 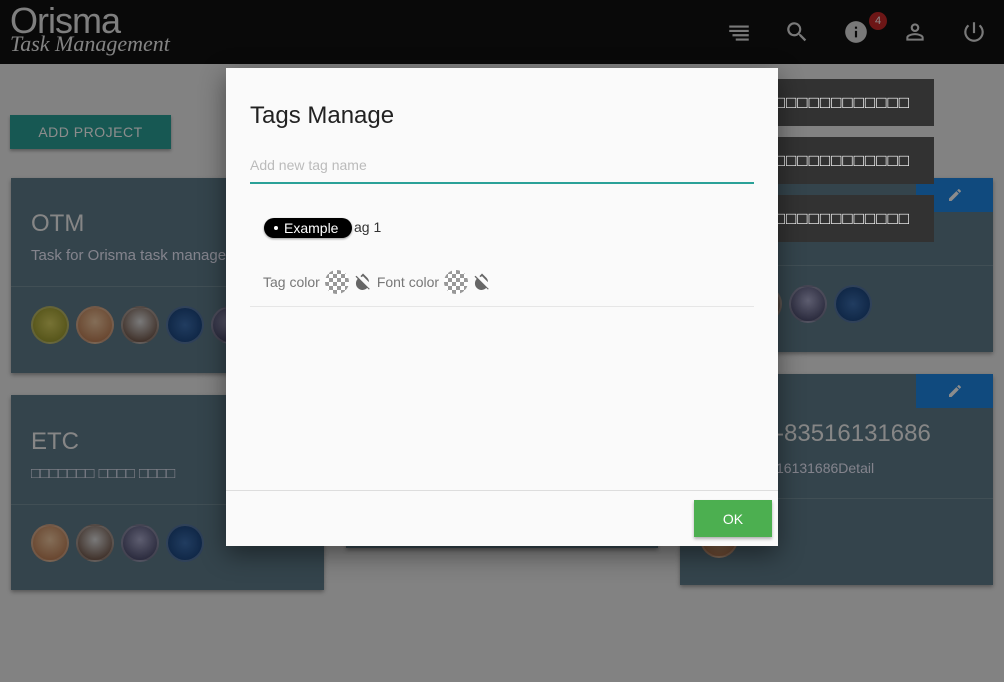 What do you see at coordinates (336, 282) in the screenshot?
I see `tag-color-swatch` at bounding box center [336, 282].